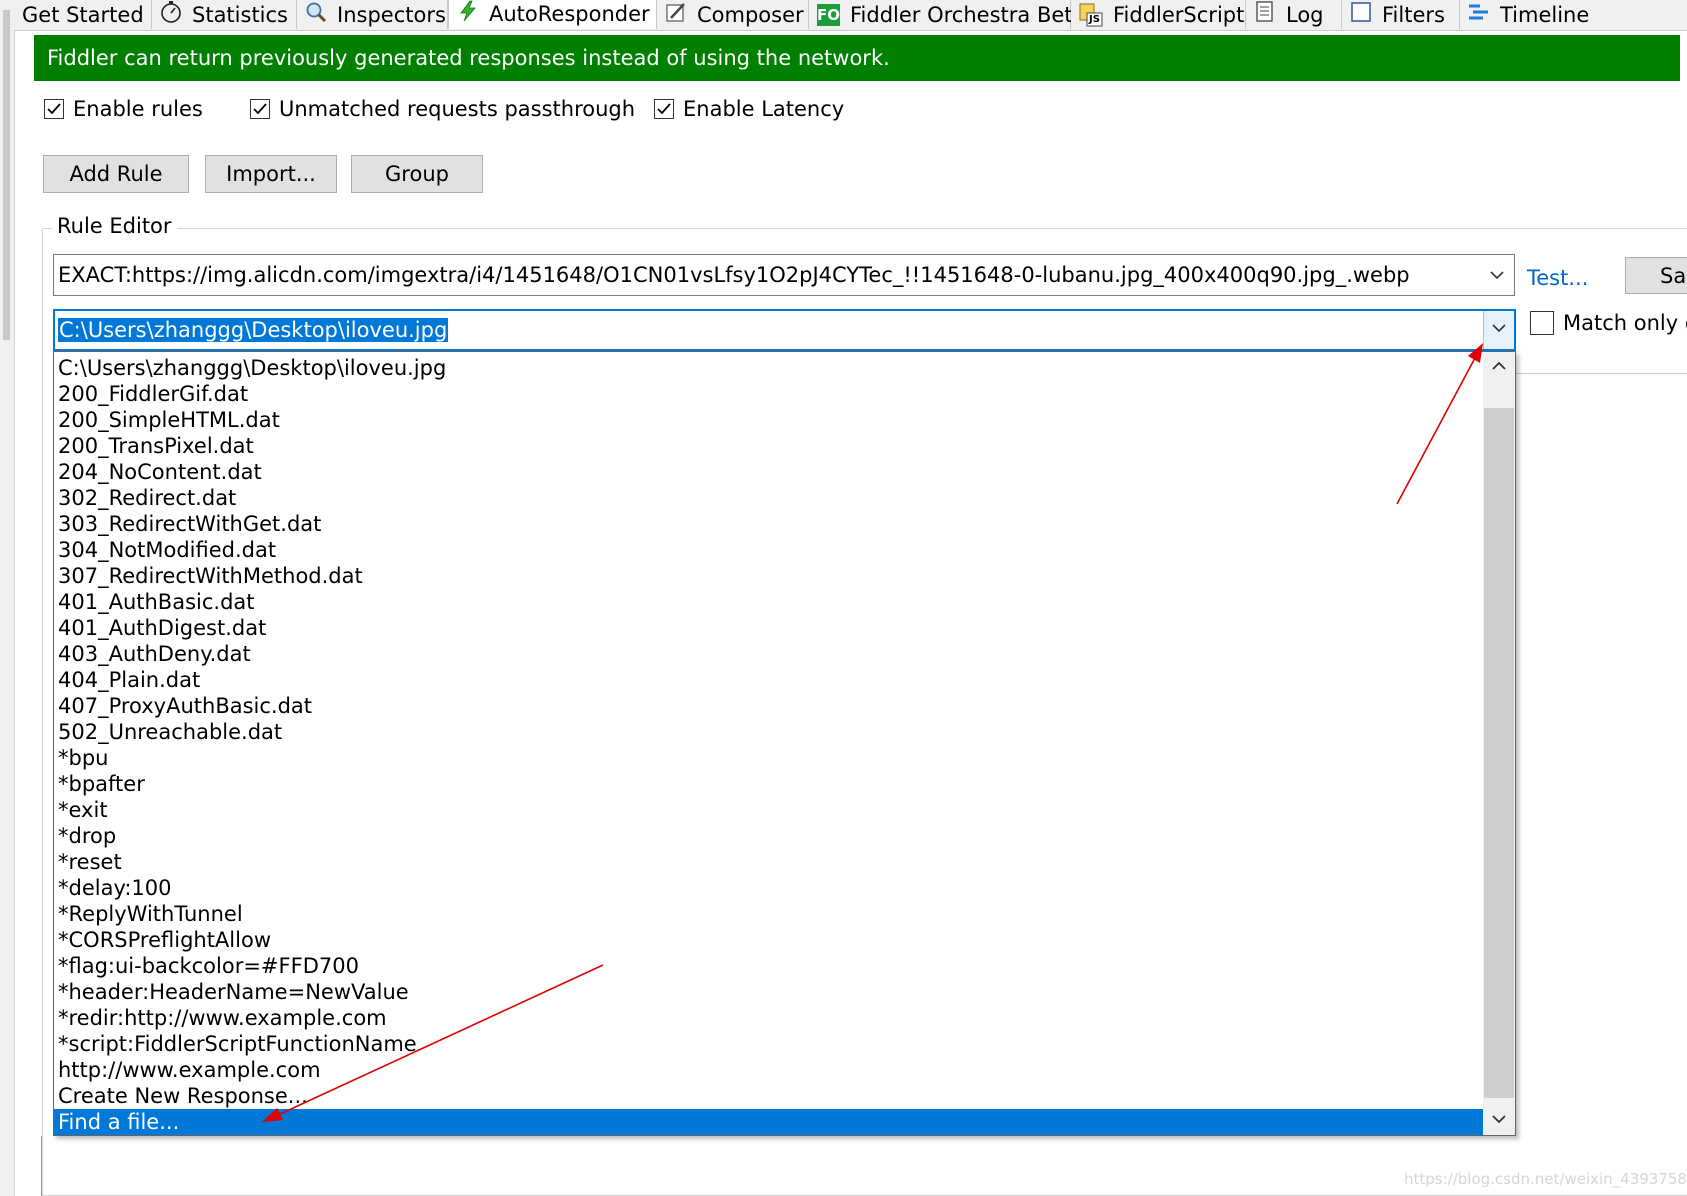 The image size is (1687, 1196). What do you see at coordinates (768, 654) in the screenshot?
I see `dropdown-item: 403_AuthDeny.dat` at bounding box center [768, 654].